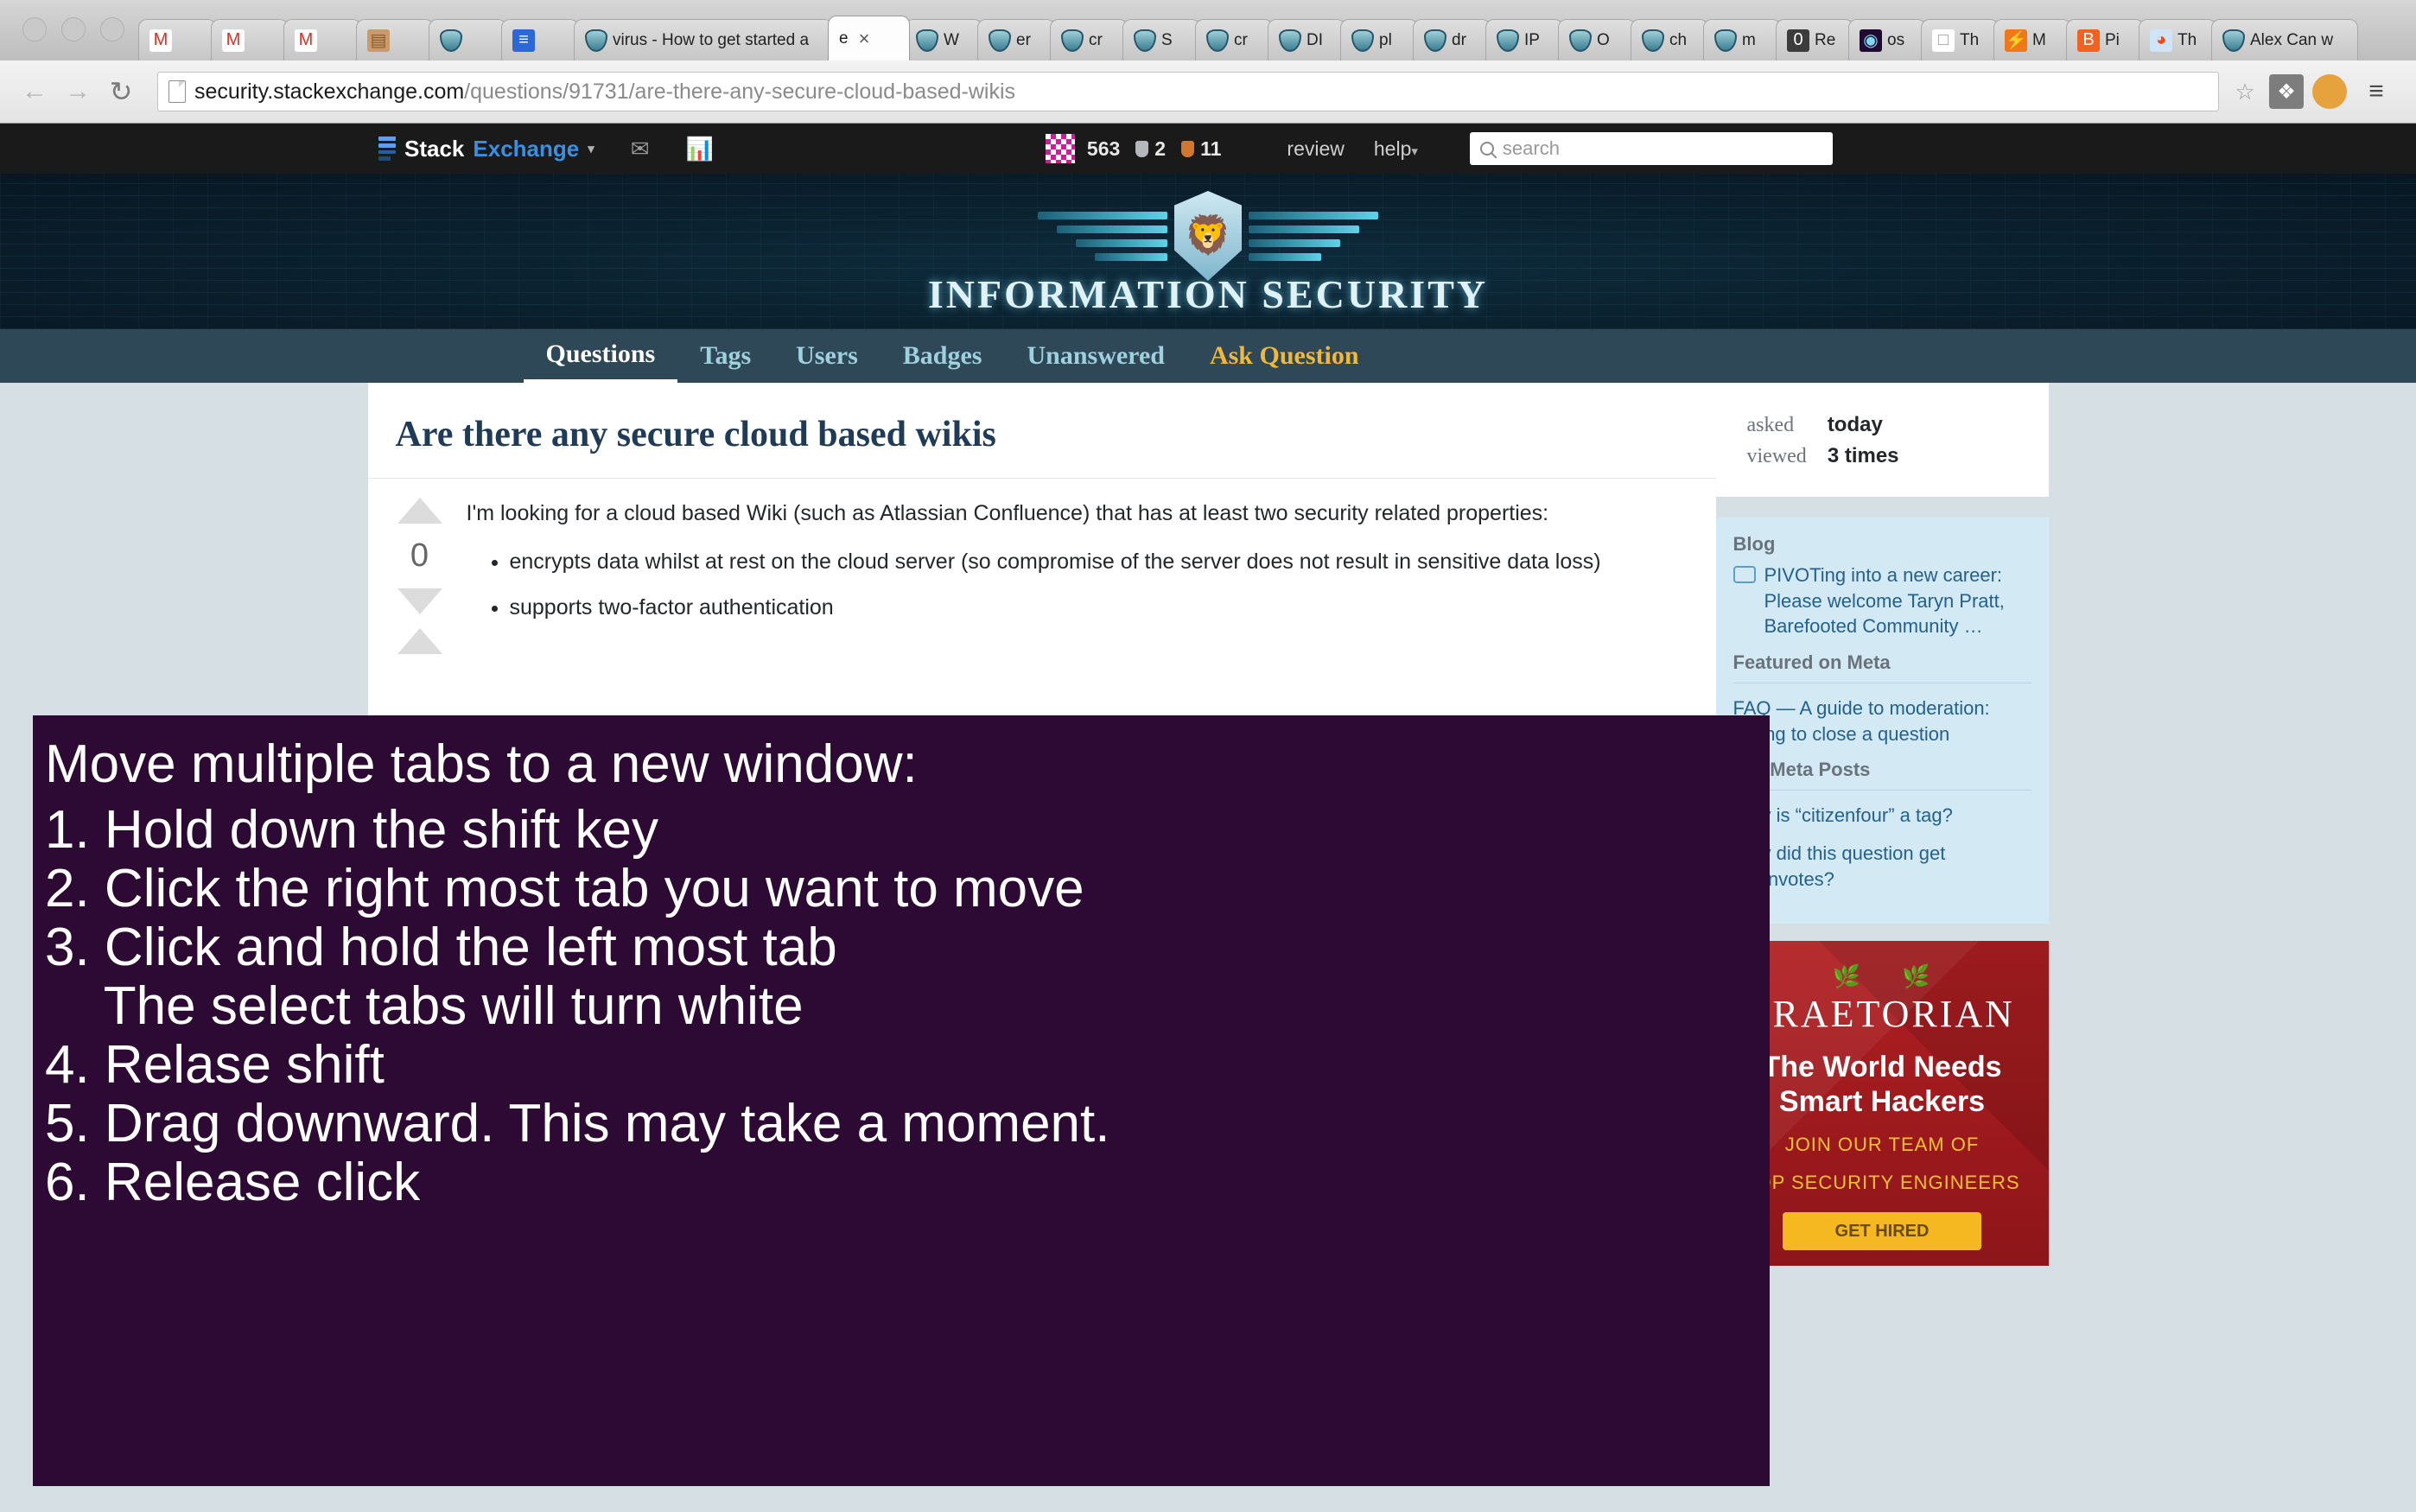 The height and width of the screenshot is (1512, 2416). I want to click on browser-tab: □ Th, so click(1960, 39).